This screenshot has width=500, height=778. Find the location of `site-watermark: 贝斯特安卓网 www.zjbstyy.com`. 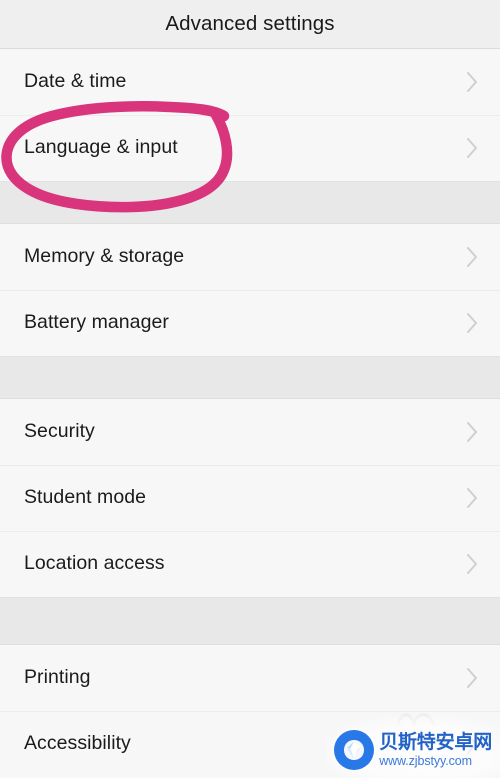

site-watermark: 贝斯特安卓网 www.zjbstyy.com is located at coordinates (413, 750).